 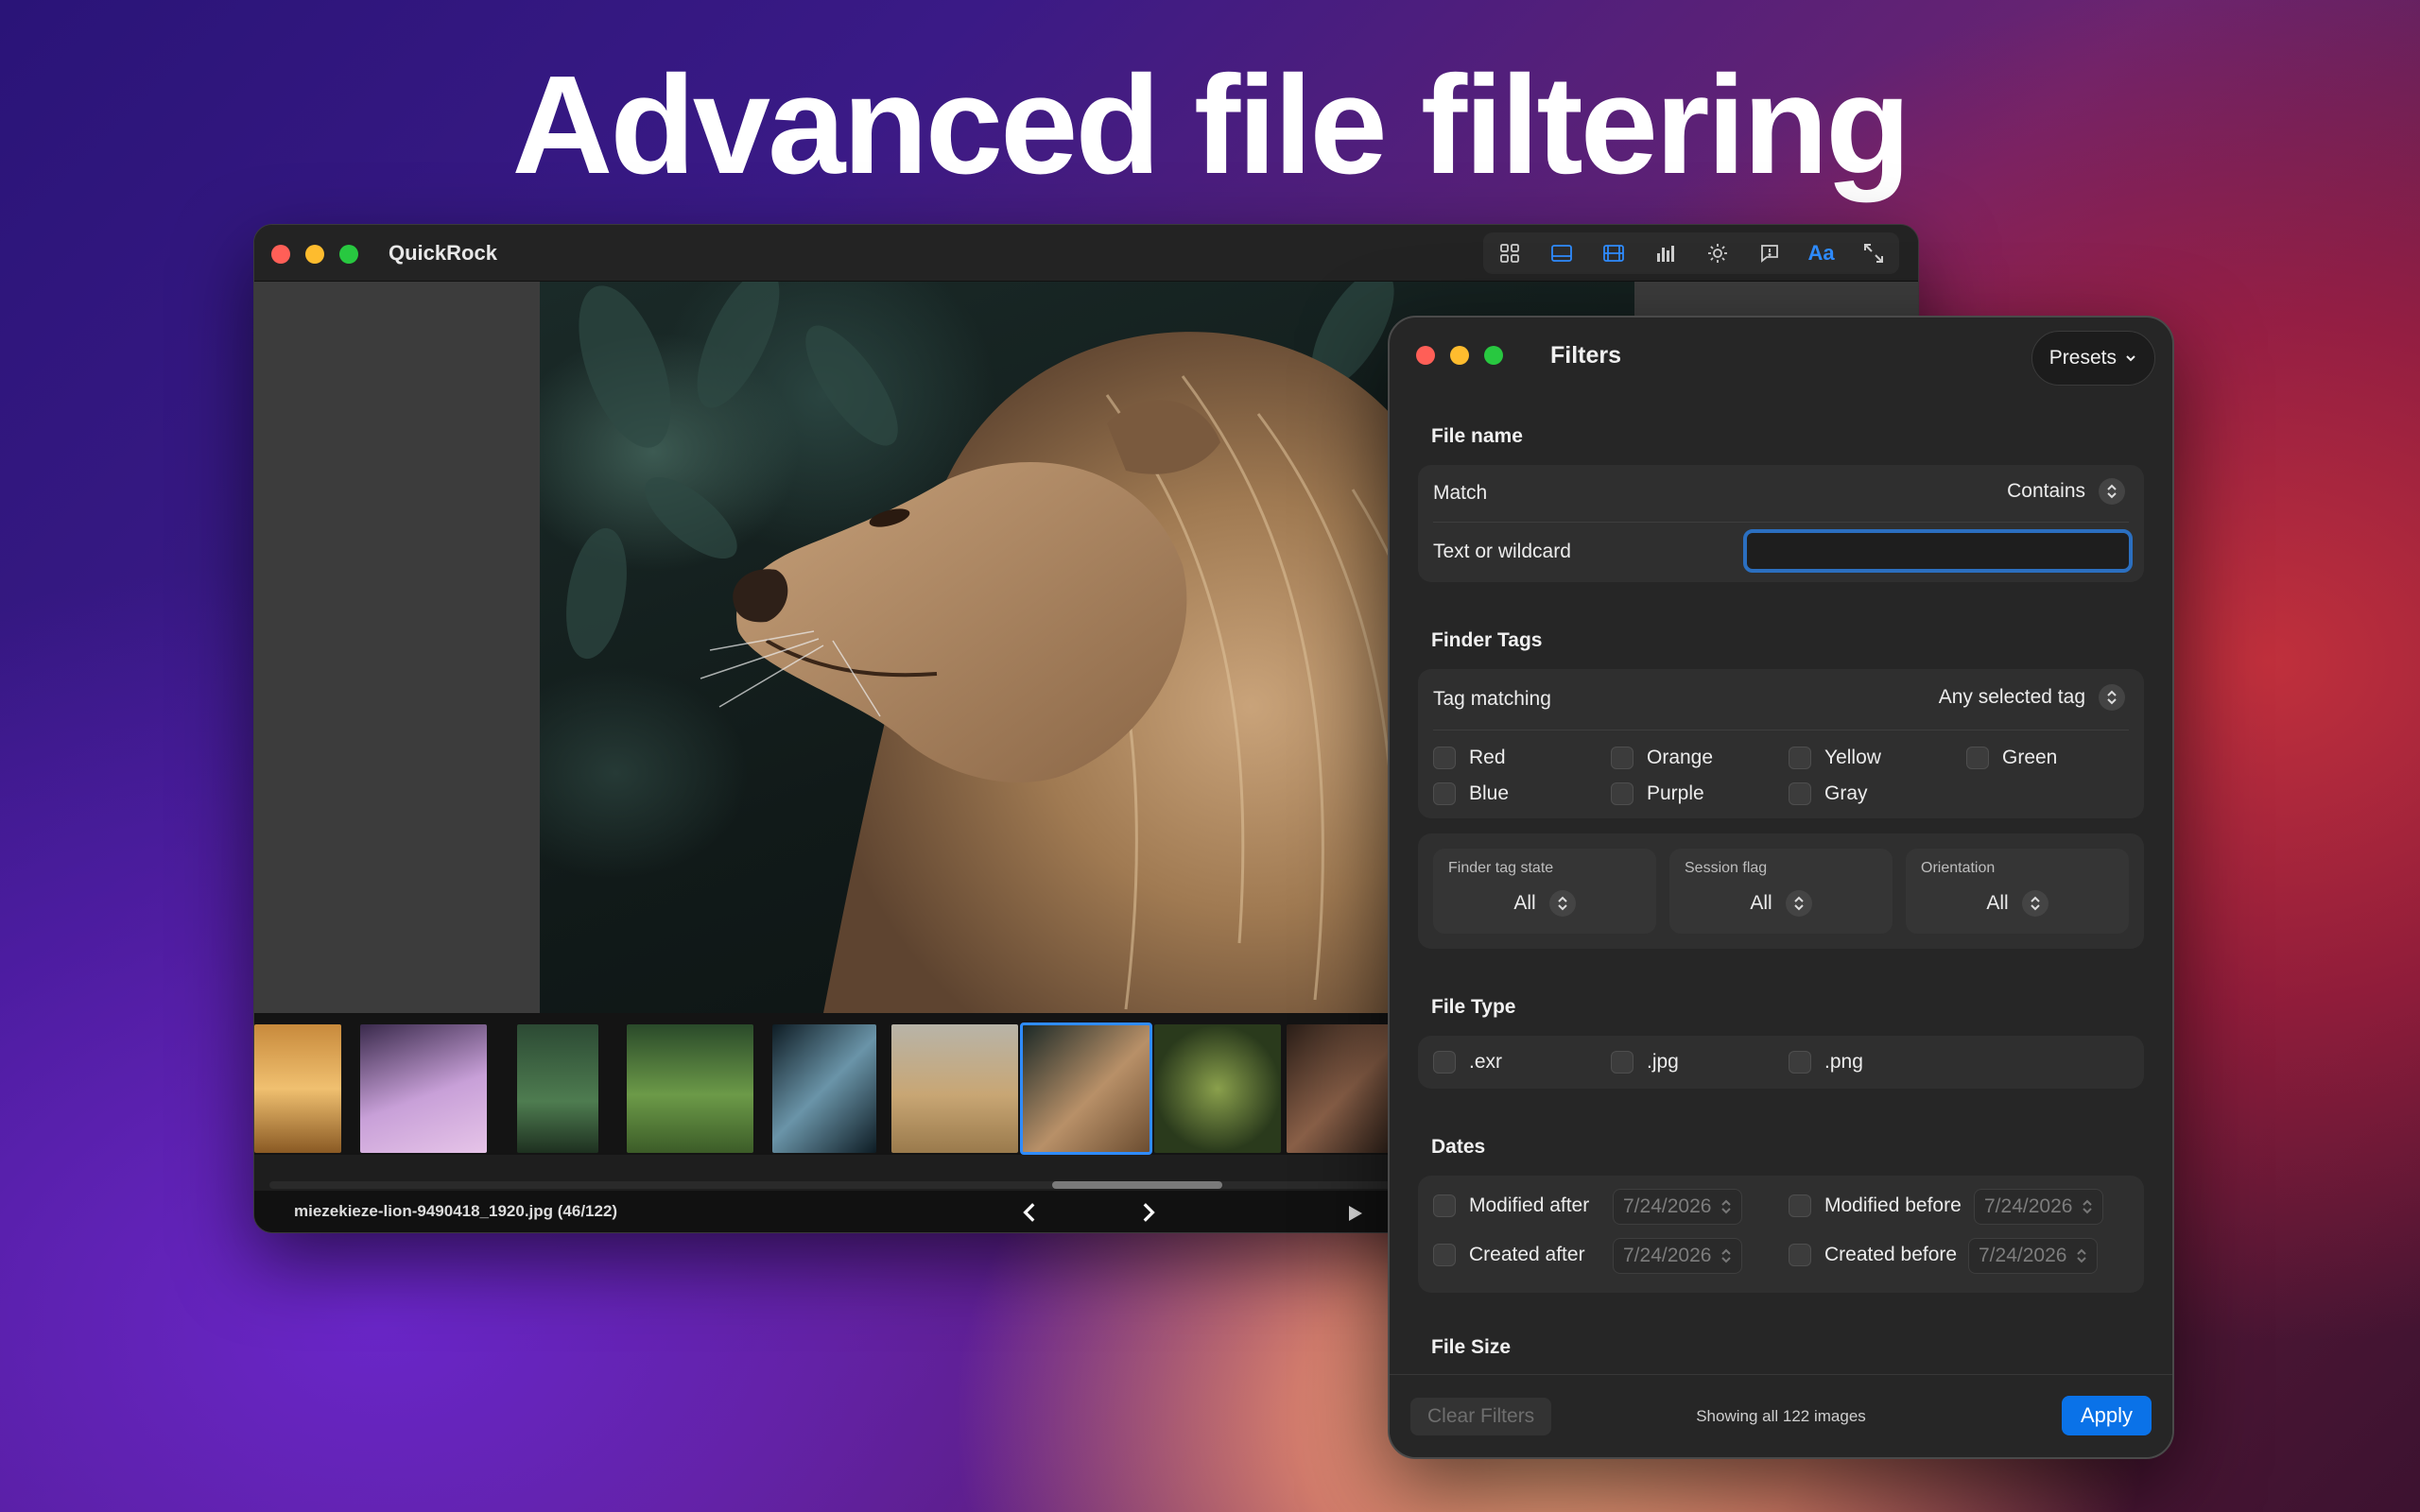 What do you see at coordinates (1586, 355) in the screenshot?
I see `filters-title: Filters` at bounding box center [1586, 355].